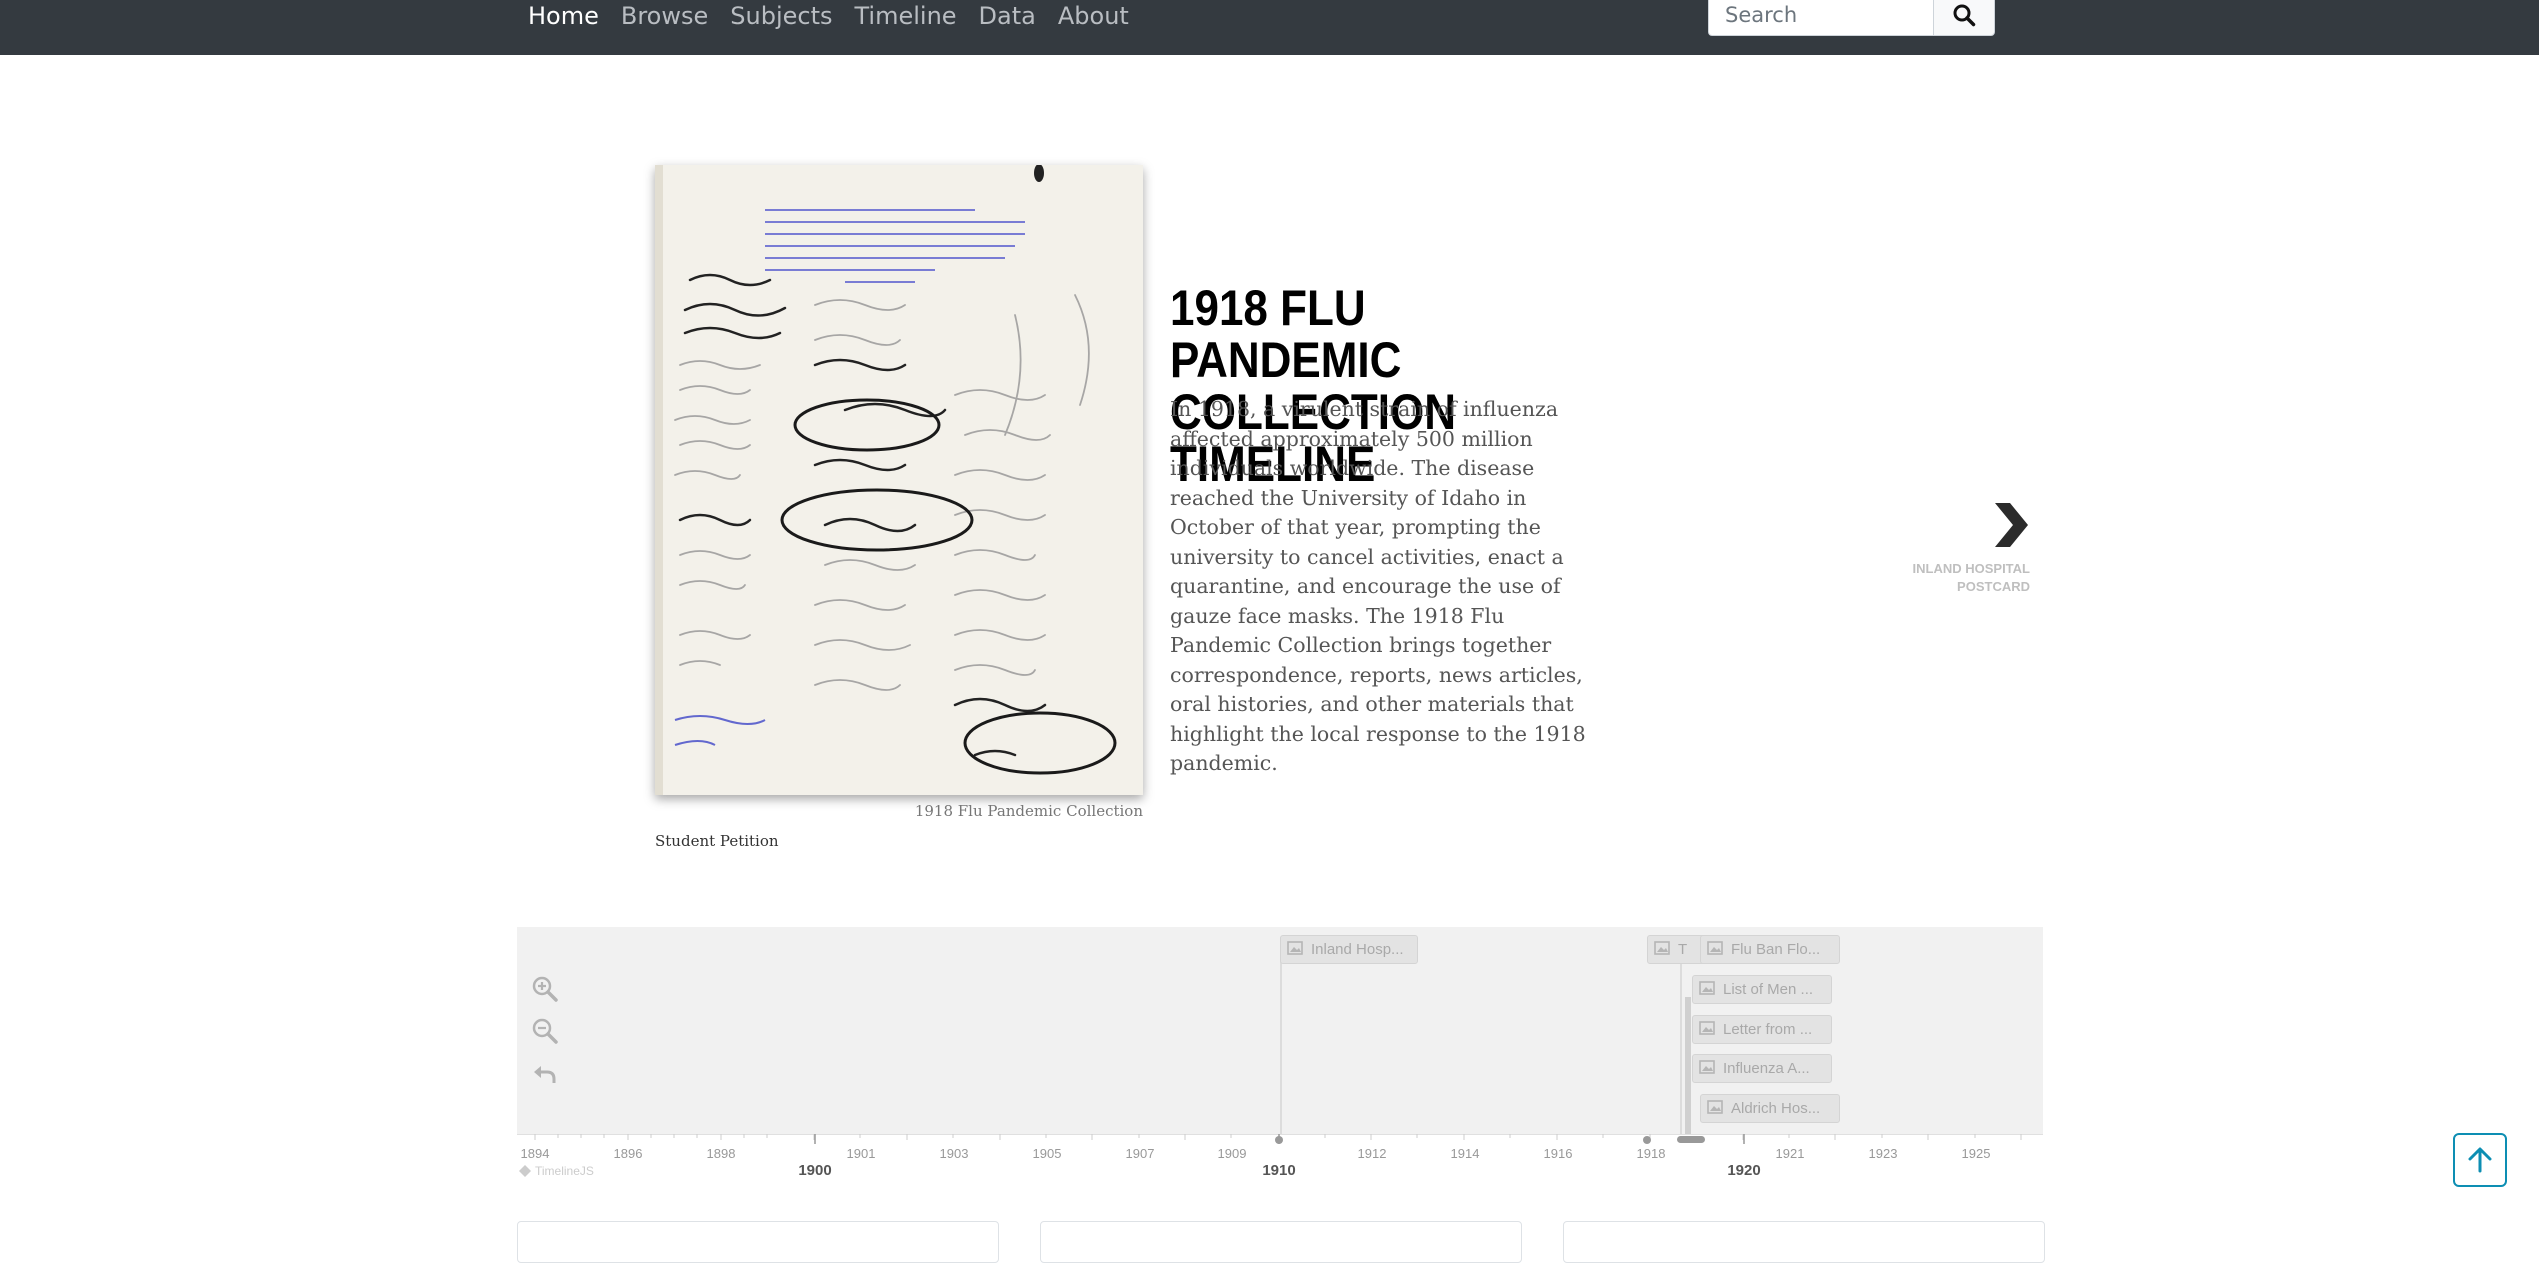 Image resolution: width=2539 pixels, height=1263 pixels. I want to click on axis-ticks, so click(1280, 1139).